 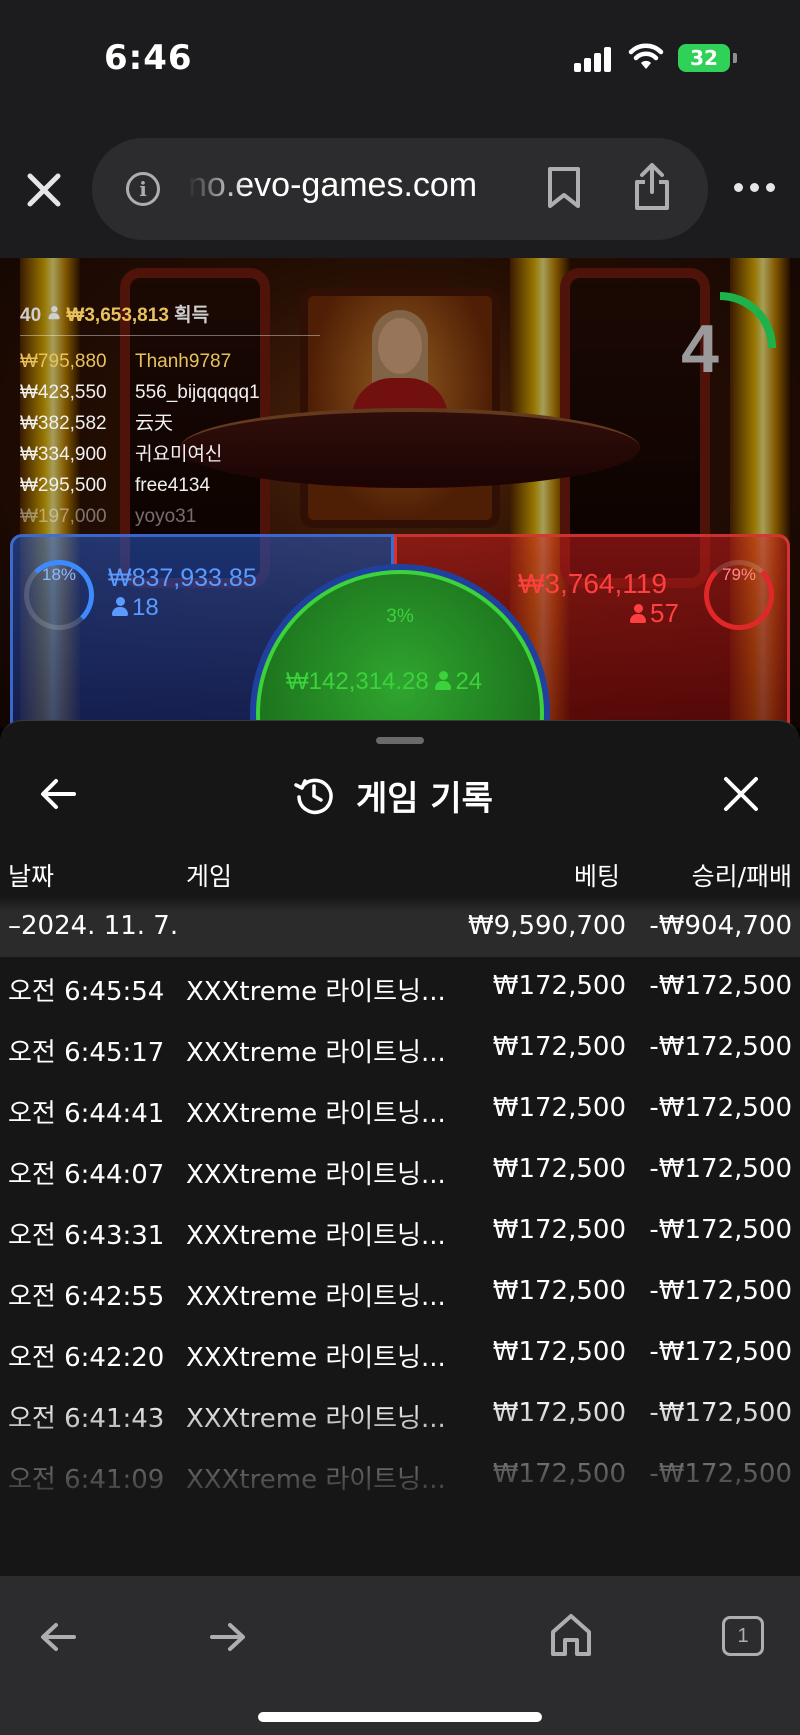 I want to click on leaderboard-amount: ₩197,000, so click(x=63, y=516).